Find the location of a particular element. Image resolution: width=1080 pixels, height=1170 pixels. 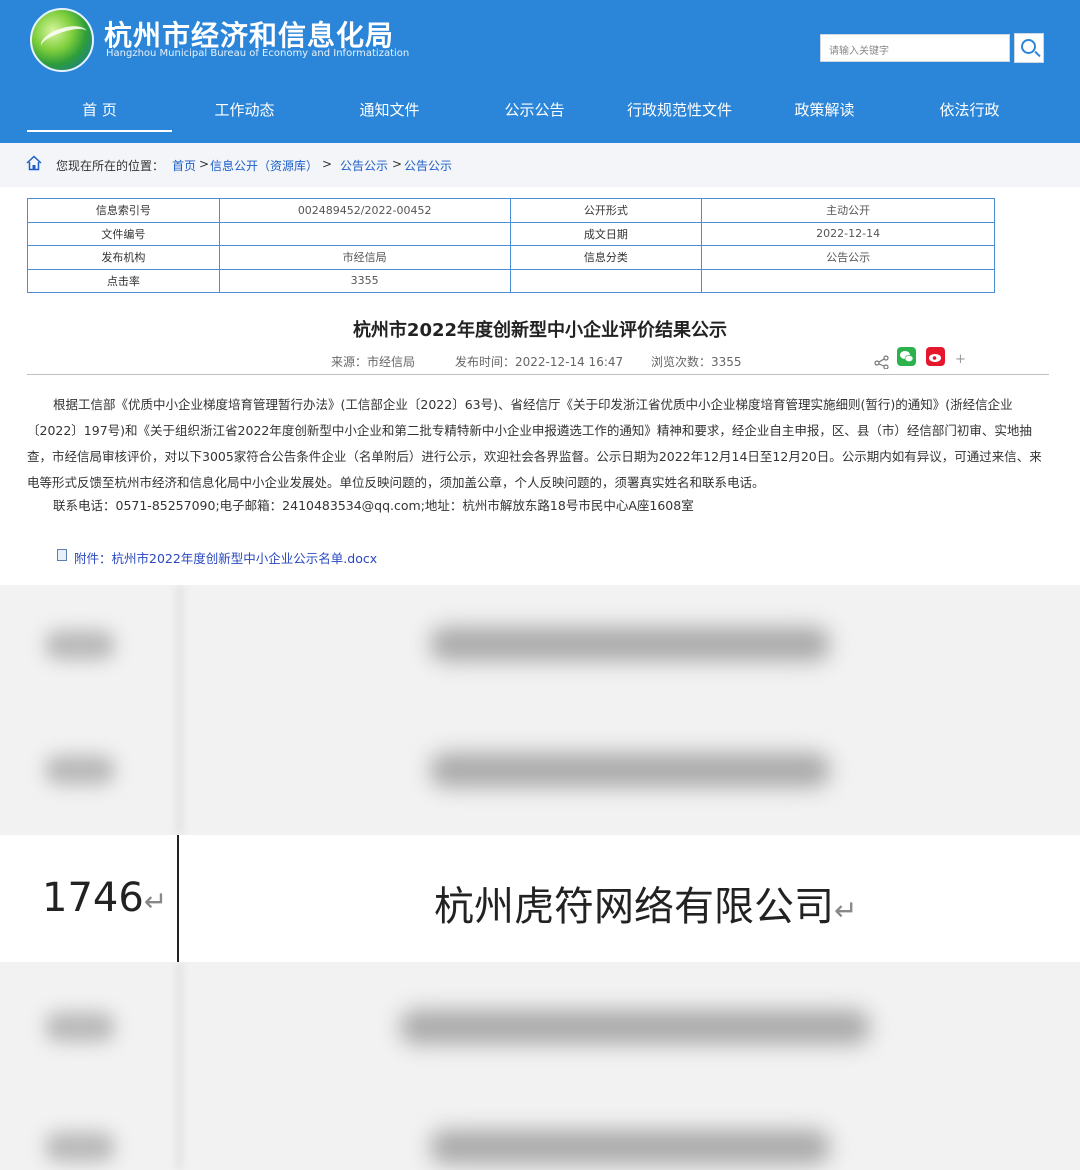

table-cell-value: 002489452/2022-00452 is located at coordinates (364, 210).